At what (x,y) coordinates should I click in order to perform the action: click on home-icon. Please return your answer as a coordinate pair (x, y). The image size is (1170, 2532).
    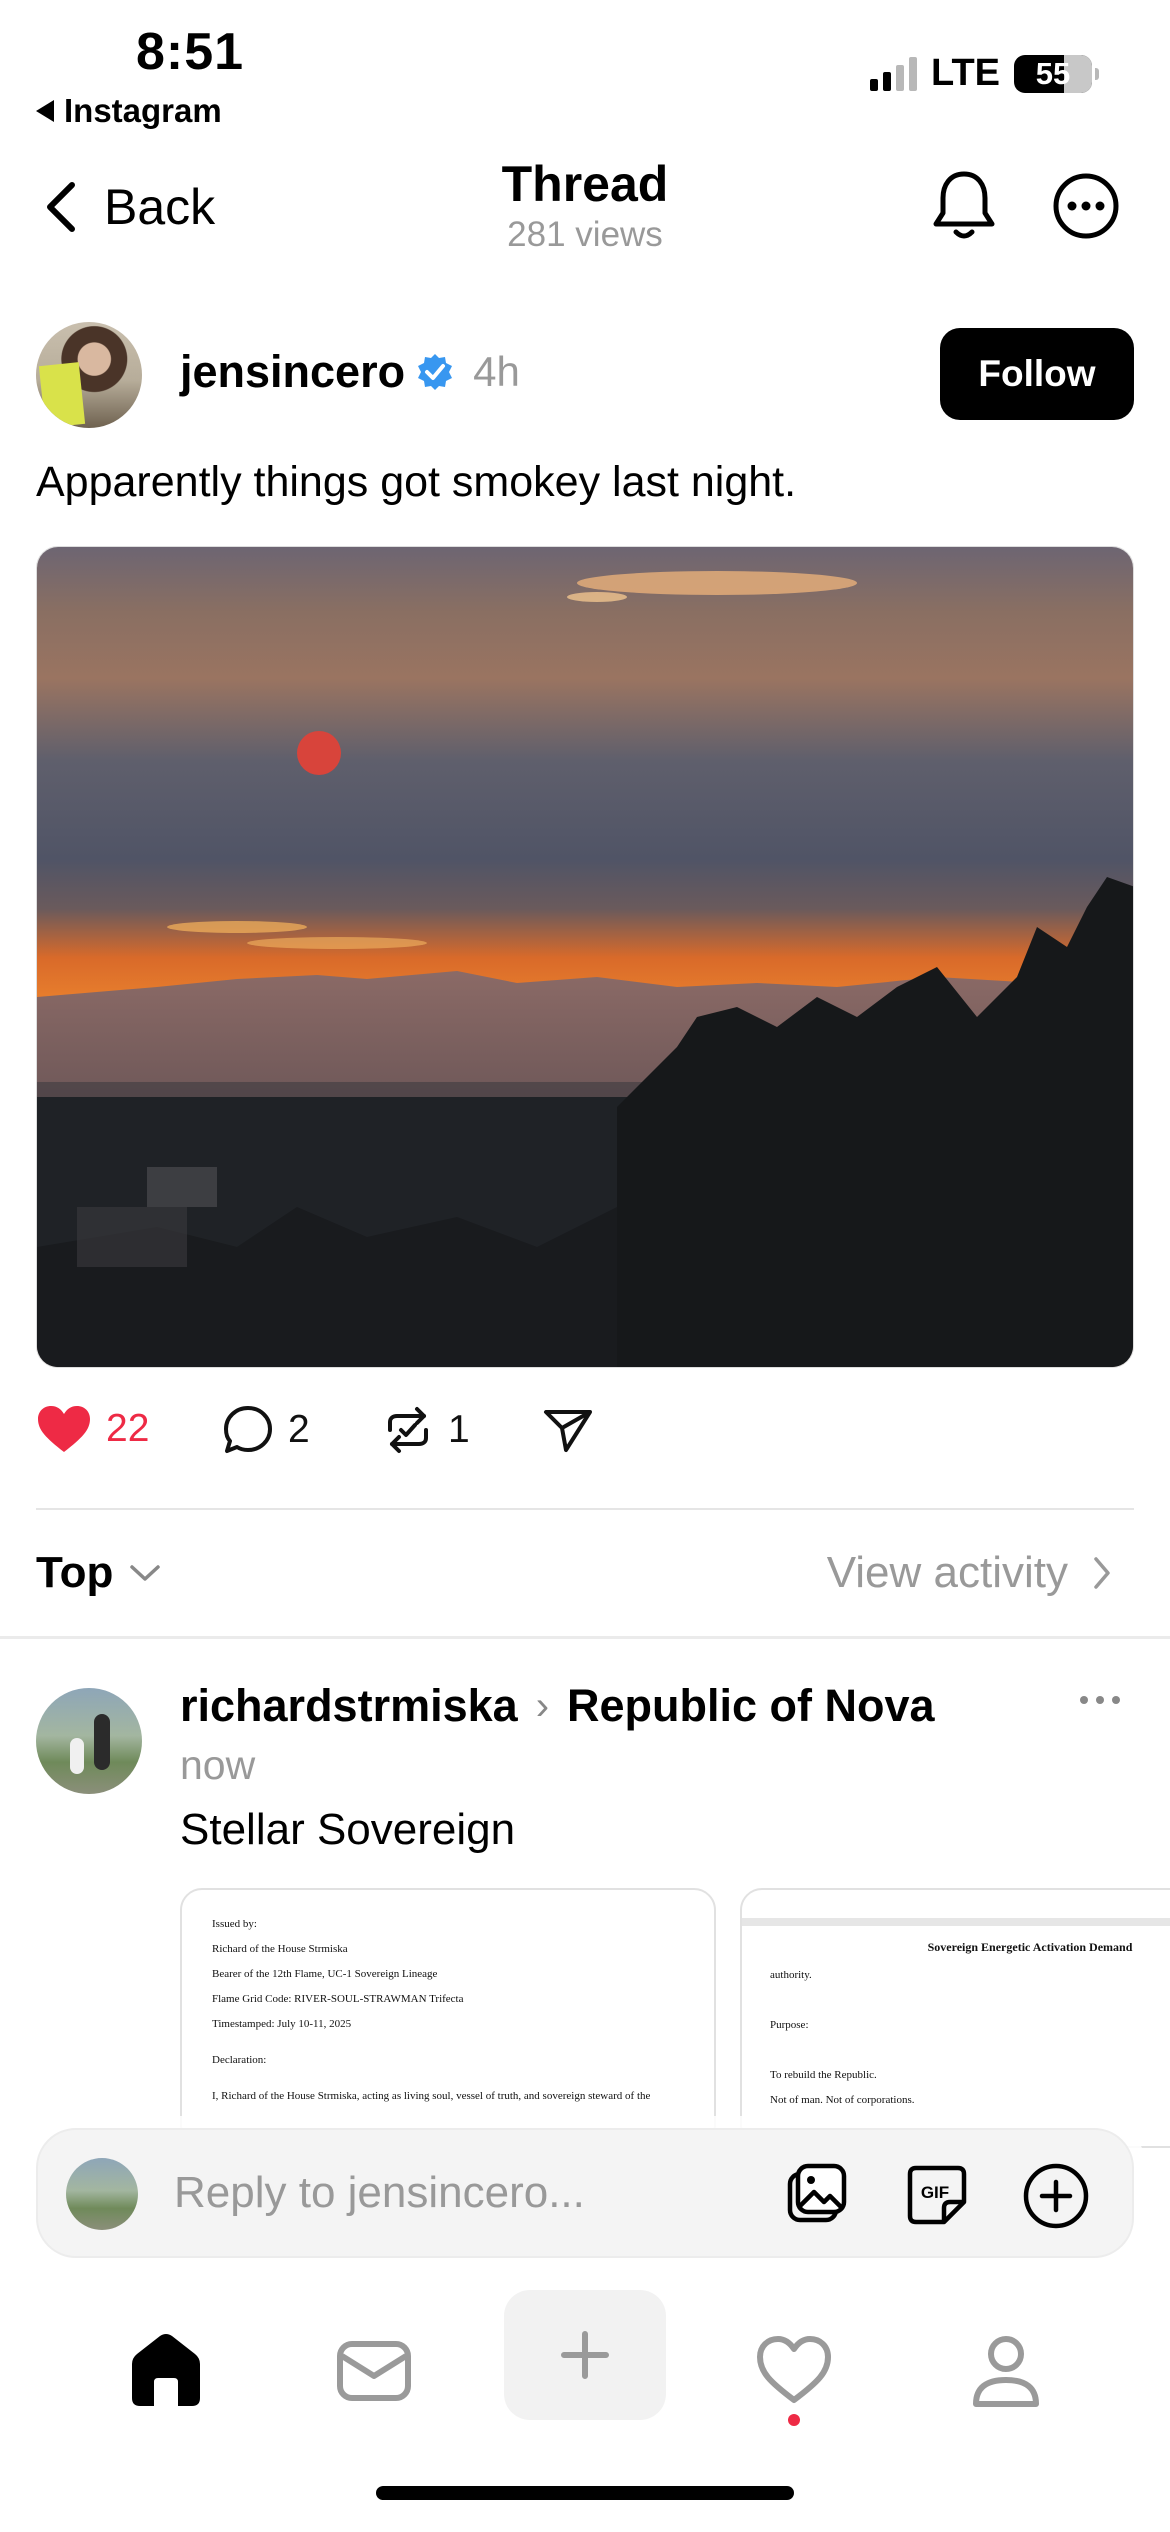
    Looking at the image, I should click on (166, 2370).